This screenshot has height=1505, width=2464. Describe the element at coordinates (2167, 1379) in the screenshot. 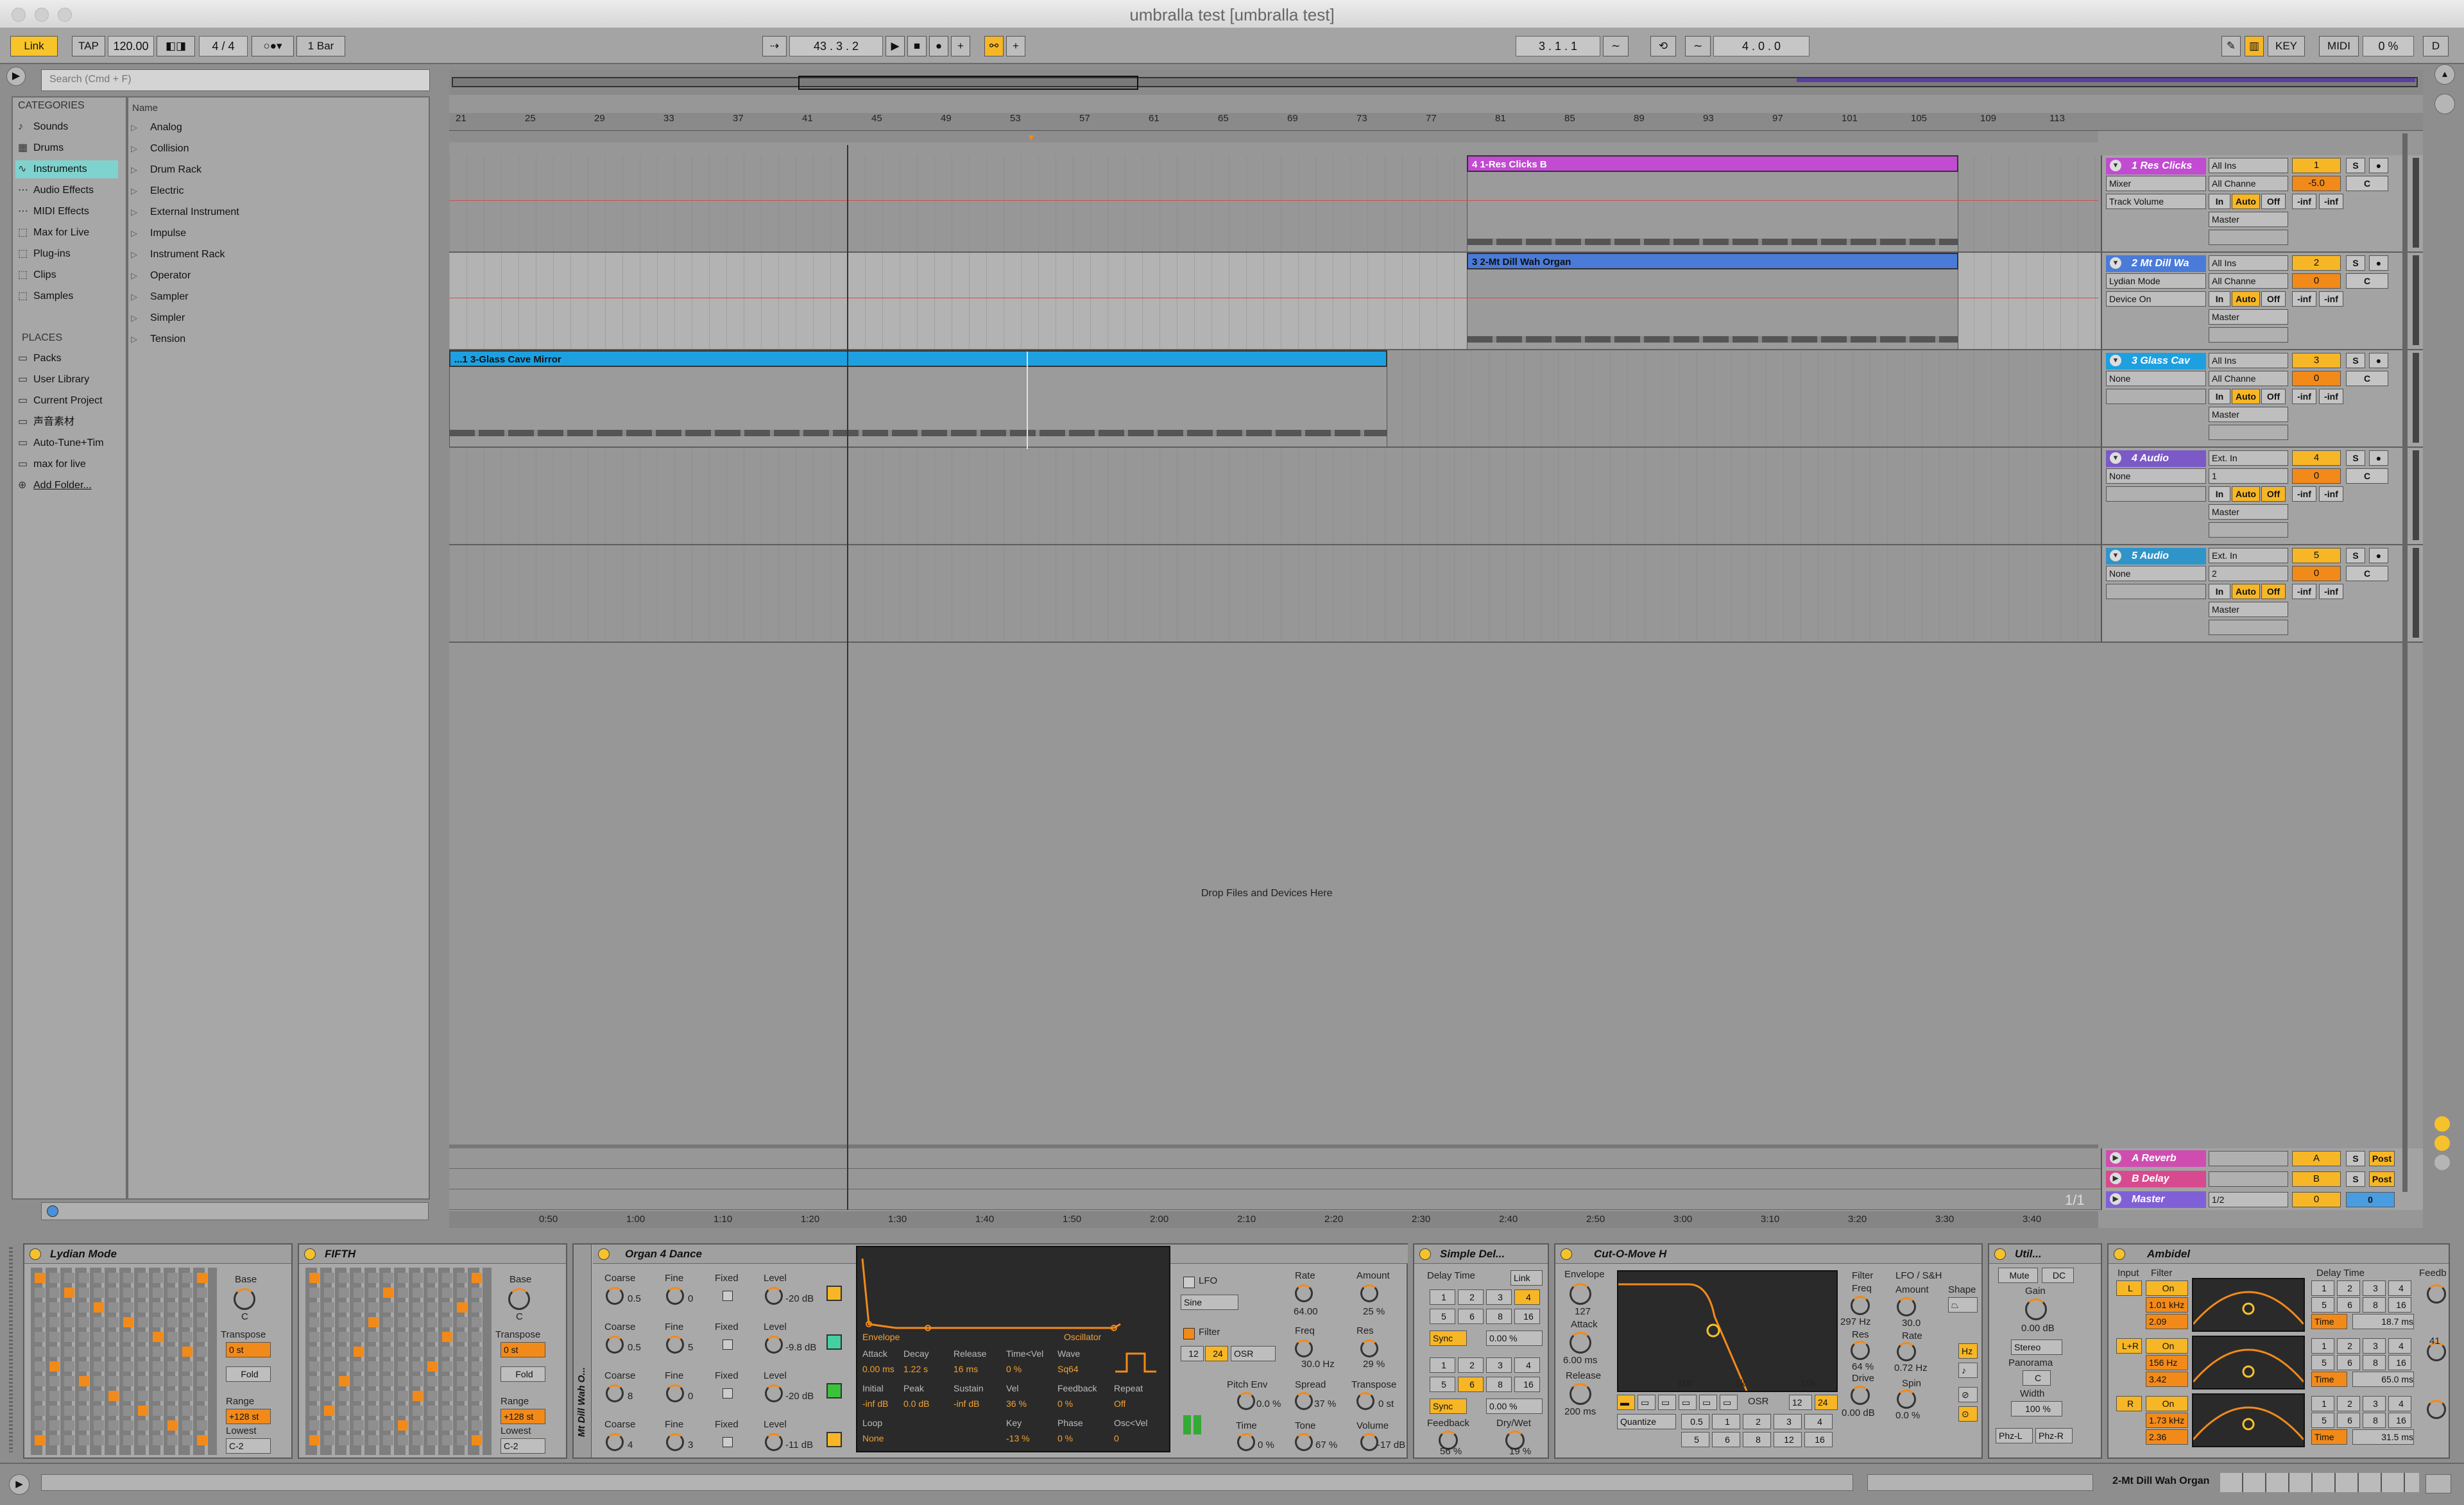

I see `filter-q-field: 3.42` at that location.